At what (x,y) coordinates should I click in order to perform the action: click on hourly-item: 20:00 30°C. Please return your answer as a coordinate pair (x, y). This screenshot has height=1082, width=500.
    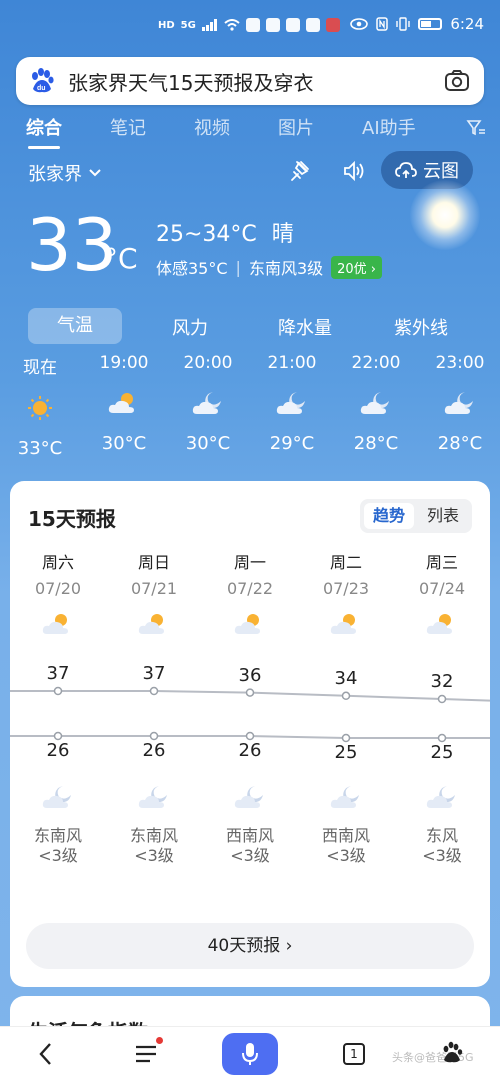
    Looking at the image, I should click on (208, 403).